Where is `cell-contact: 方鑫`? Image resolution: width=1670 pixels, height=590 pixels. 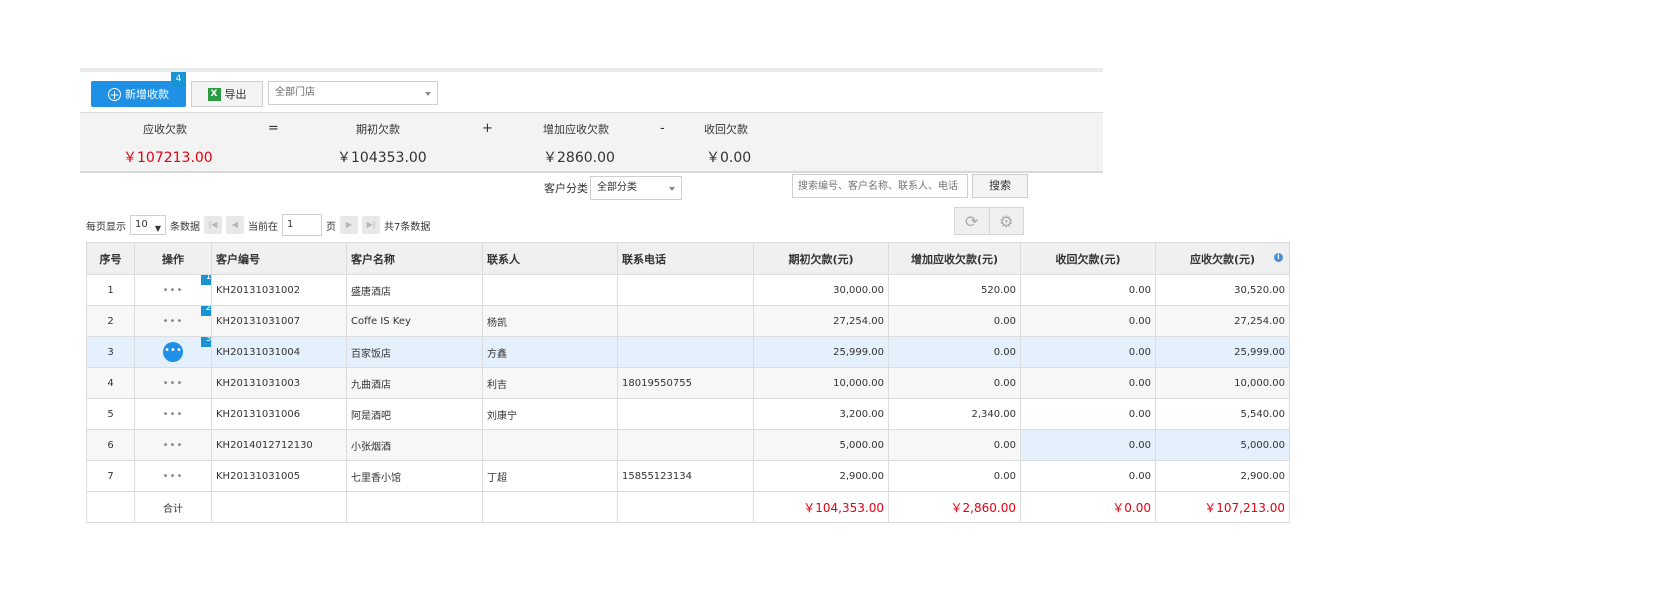
cell-contact: 方鑫 is located at coordinates (550, 352).